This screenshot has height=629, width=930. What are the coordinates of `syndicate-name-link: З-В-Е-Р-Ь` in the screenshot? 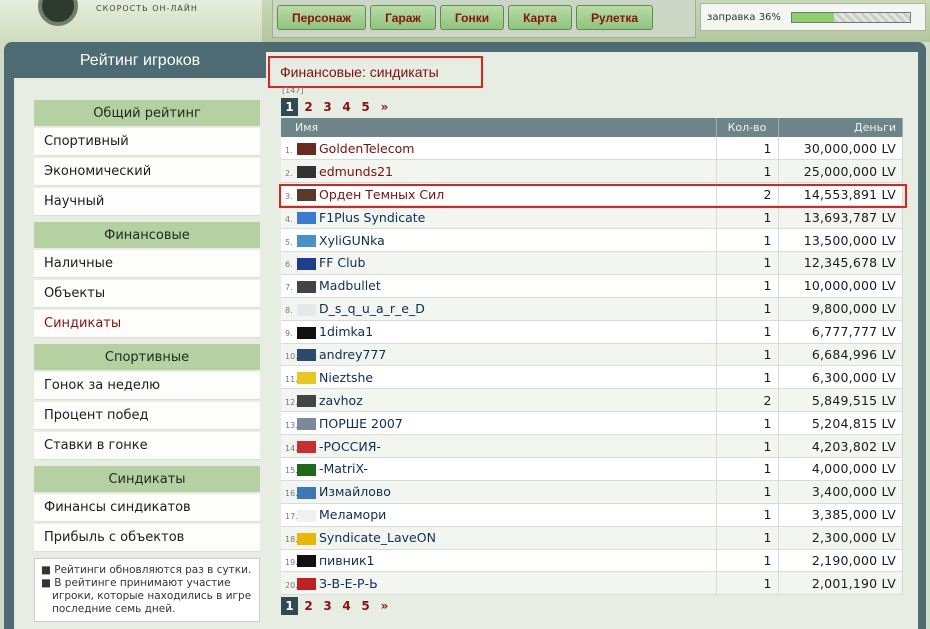 It's located at (348, 583).